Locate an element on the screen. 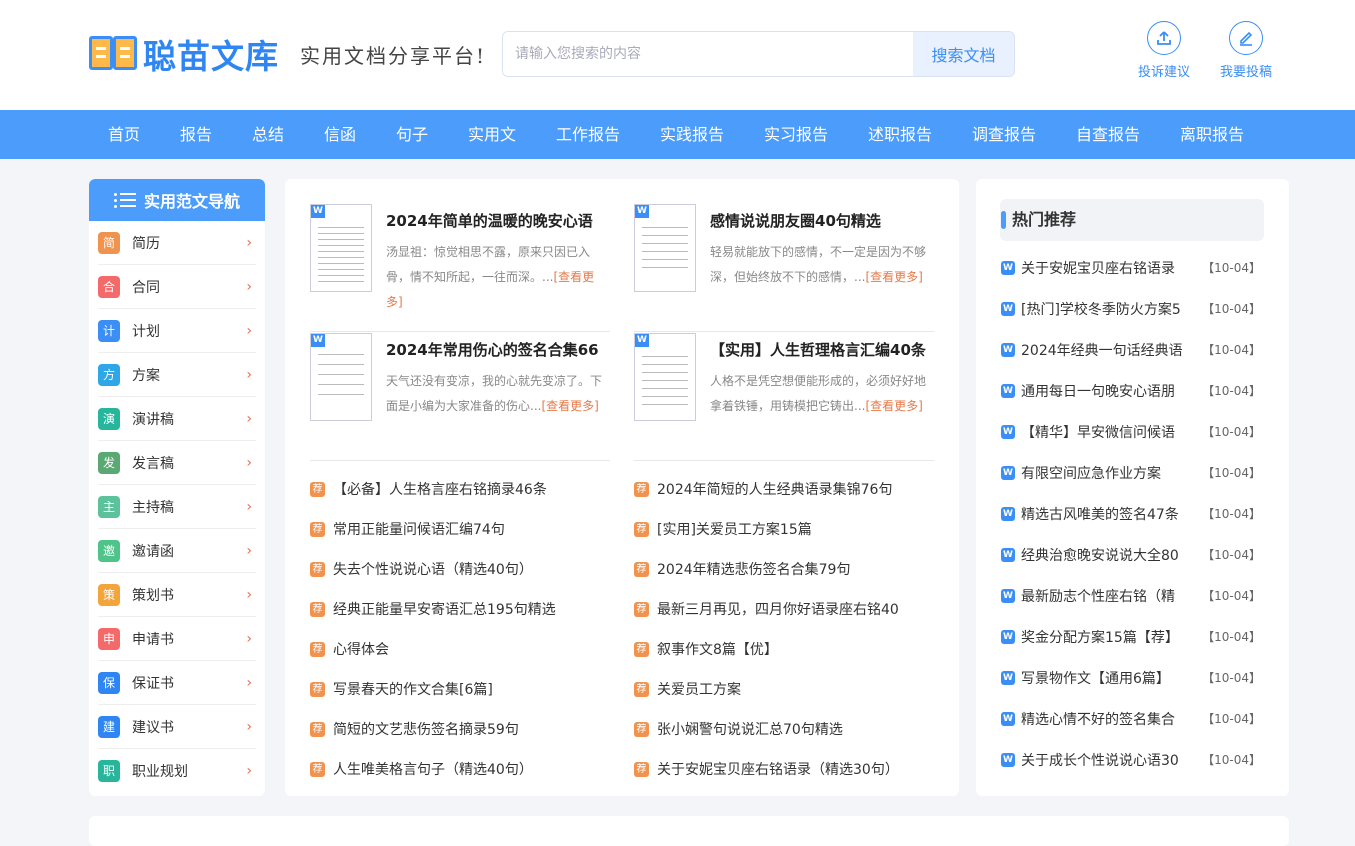 Image resolution: width=1355 pixels, height=846 pixels. nav-item: 实用文 is located at coordinates (492, 134).